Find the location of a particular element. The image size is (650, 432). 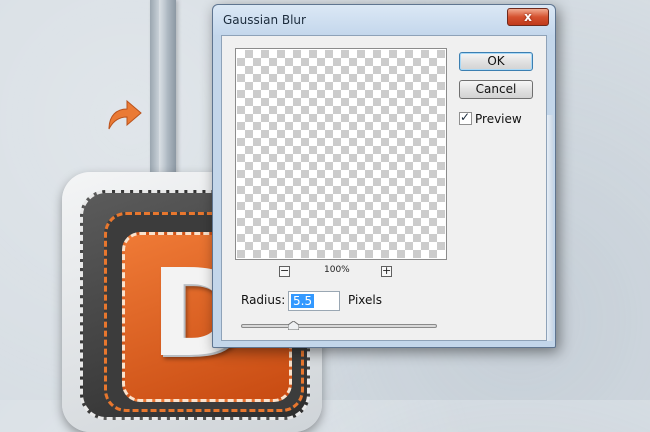

dialog-title: Gaussian Blur is located at coordinates (264, 20).